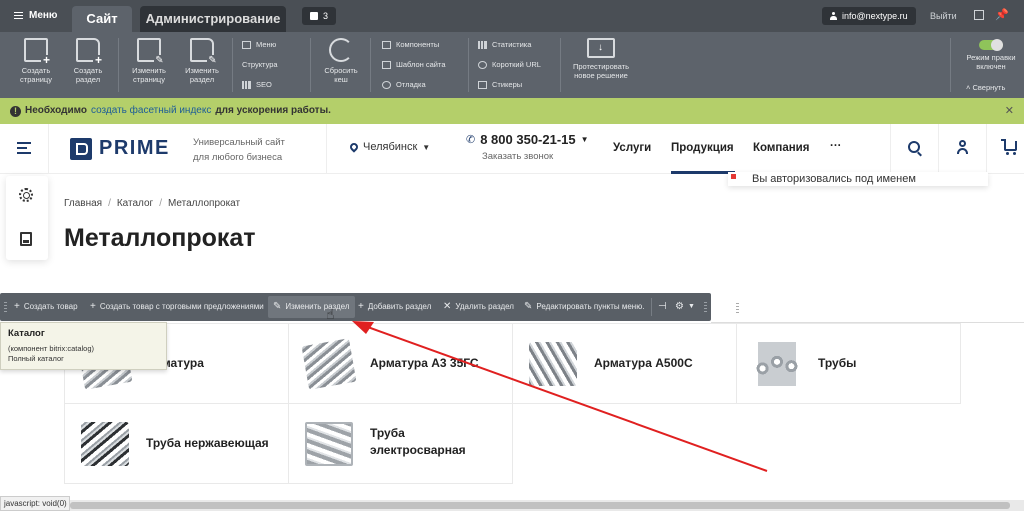 This screenshot has height=511, width=1024. Describe the element at coordinates (330, 314) in the screenshot. I see `hand-cursor-icon: ☝` at that location.